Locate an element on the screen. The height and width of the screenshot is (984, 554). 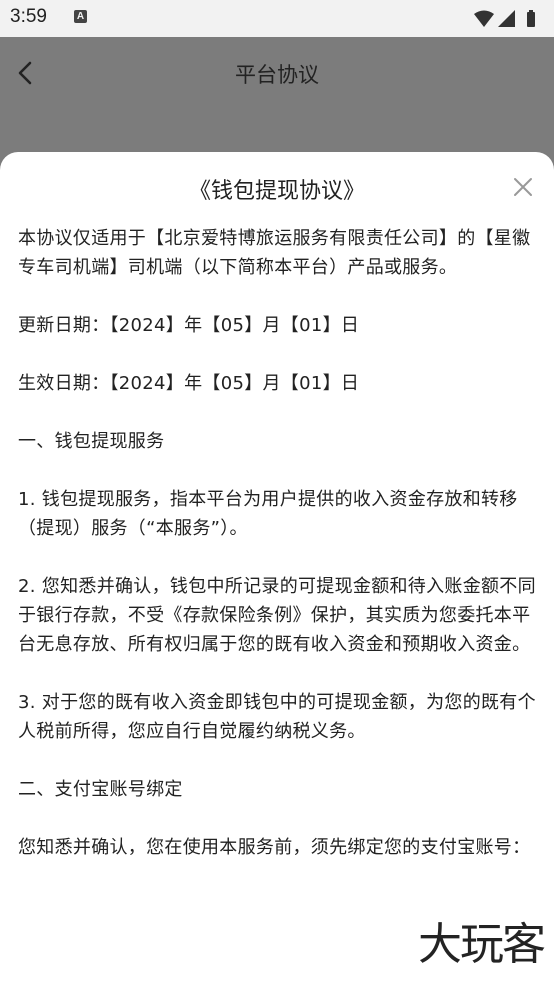
update-date: 更新日期：【2024】年【05】月【01】日 is located at coordinates (189, 325).